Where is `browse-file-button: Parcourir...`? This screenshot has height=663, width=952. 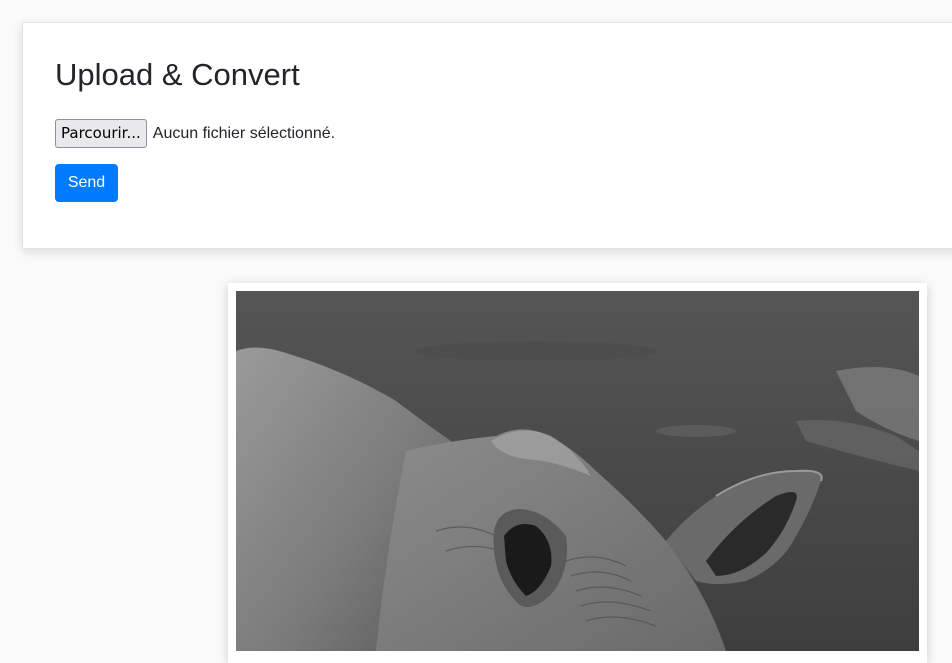 browse-file-button: Parcourir... is located at coordinates (101, 133).